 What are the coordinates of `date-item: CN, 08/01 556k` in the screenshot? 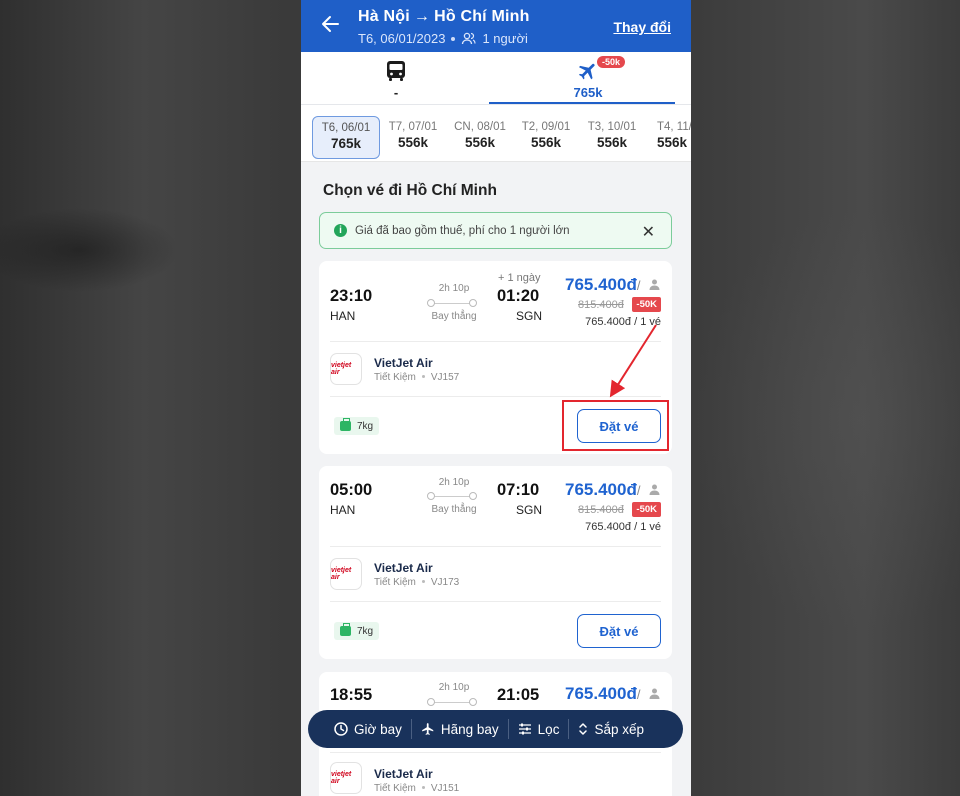 It's located at (480, 137).